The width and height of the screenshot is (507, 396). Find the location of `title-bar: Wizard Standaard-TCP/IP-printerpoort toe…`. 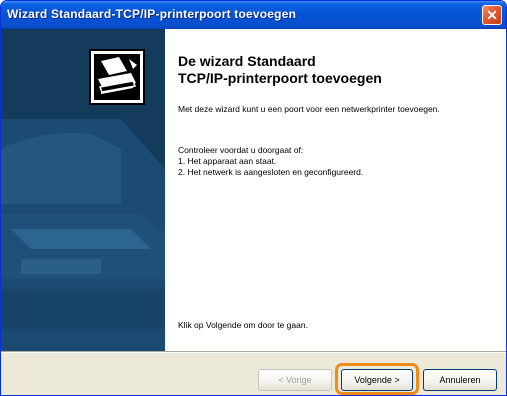

title-bar: Wizard Standaard-TCP/IP-printerpoort toe… is located at coordinates (253, 15).